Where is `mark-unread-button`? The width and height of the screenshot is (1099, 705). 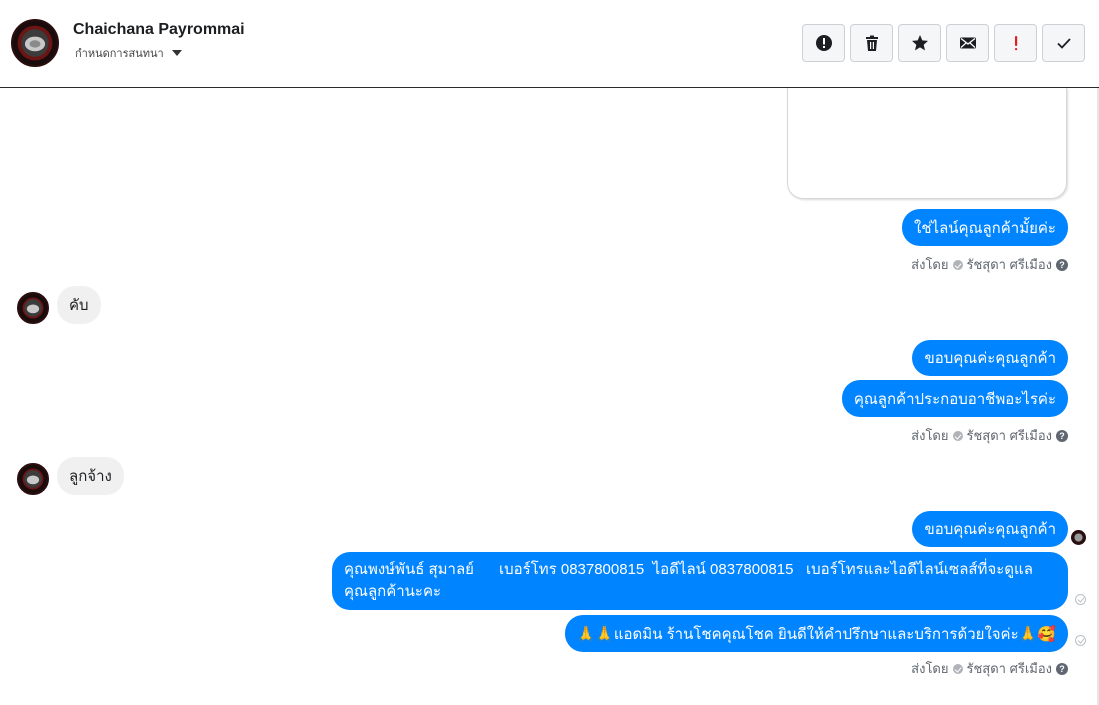 mark-unread-button is located at coordinates (967, 43).